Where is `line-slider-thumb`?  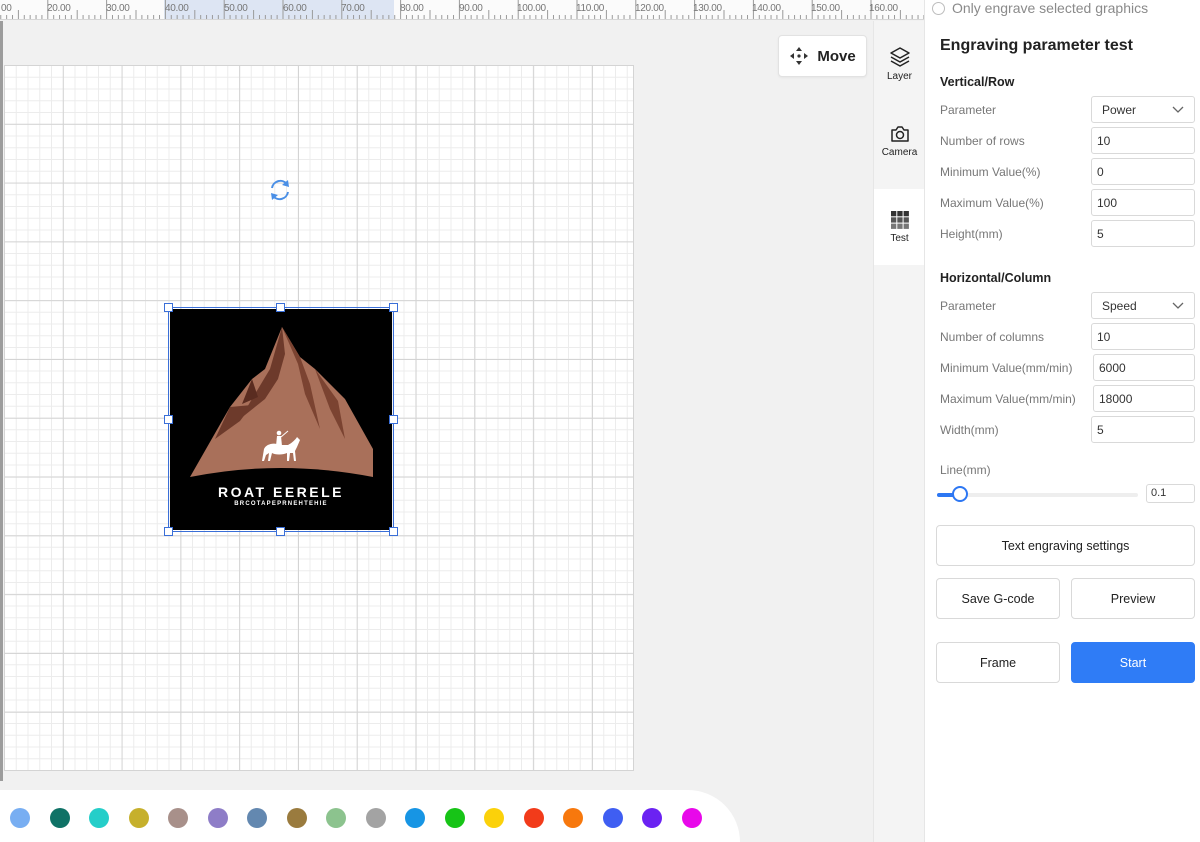
line-slider-thumb is located at coordinates (960, 494).